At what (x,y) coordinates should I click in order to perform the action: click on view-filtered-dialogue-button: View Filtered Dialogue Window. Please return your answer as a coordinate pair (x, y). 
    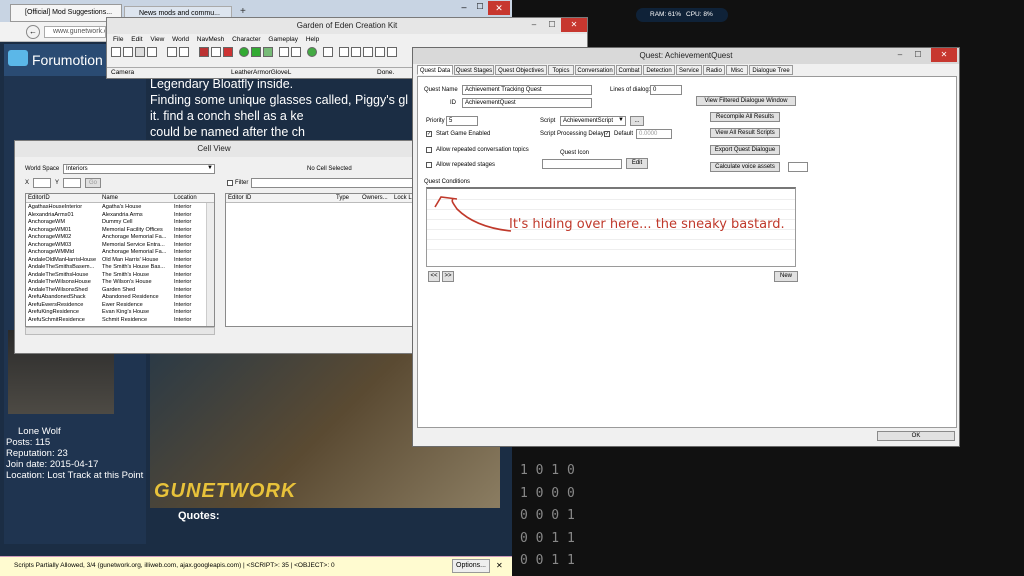
    Looking at the image, I should click on (746, 101).